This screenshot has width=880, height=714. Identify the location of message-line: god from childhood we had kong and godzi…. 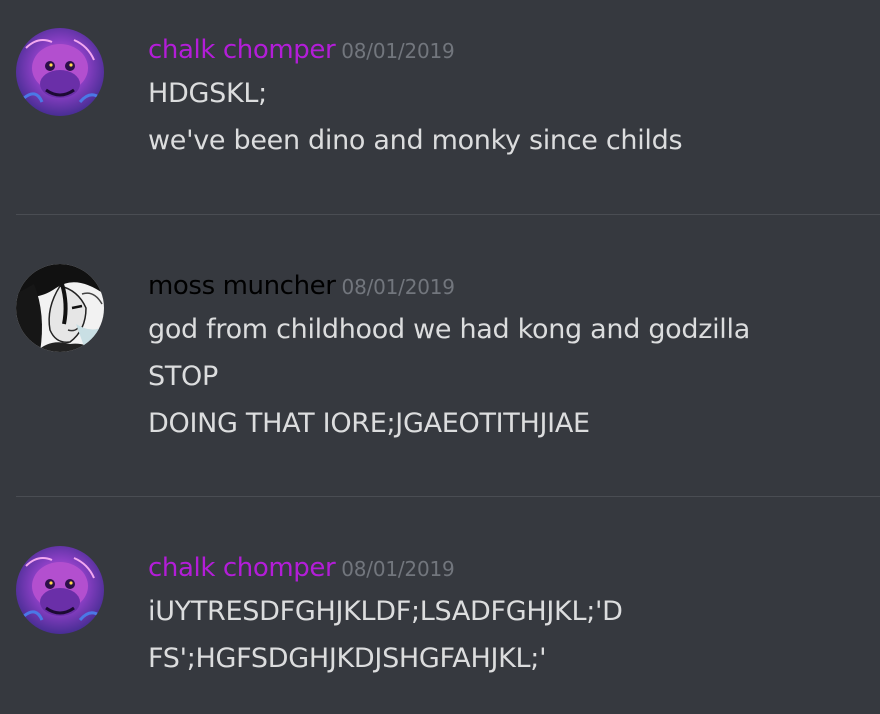
(449, 329).